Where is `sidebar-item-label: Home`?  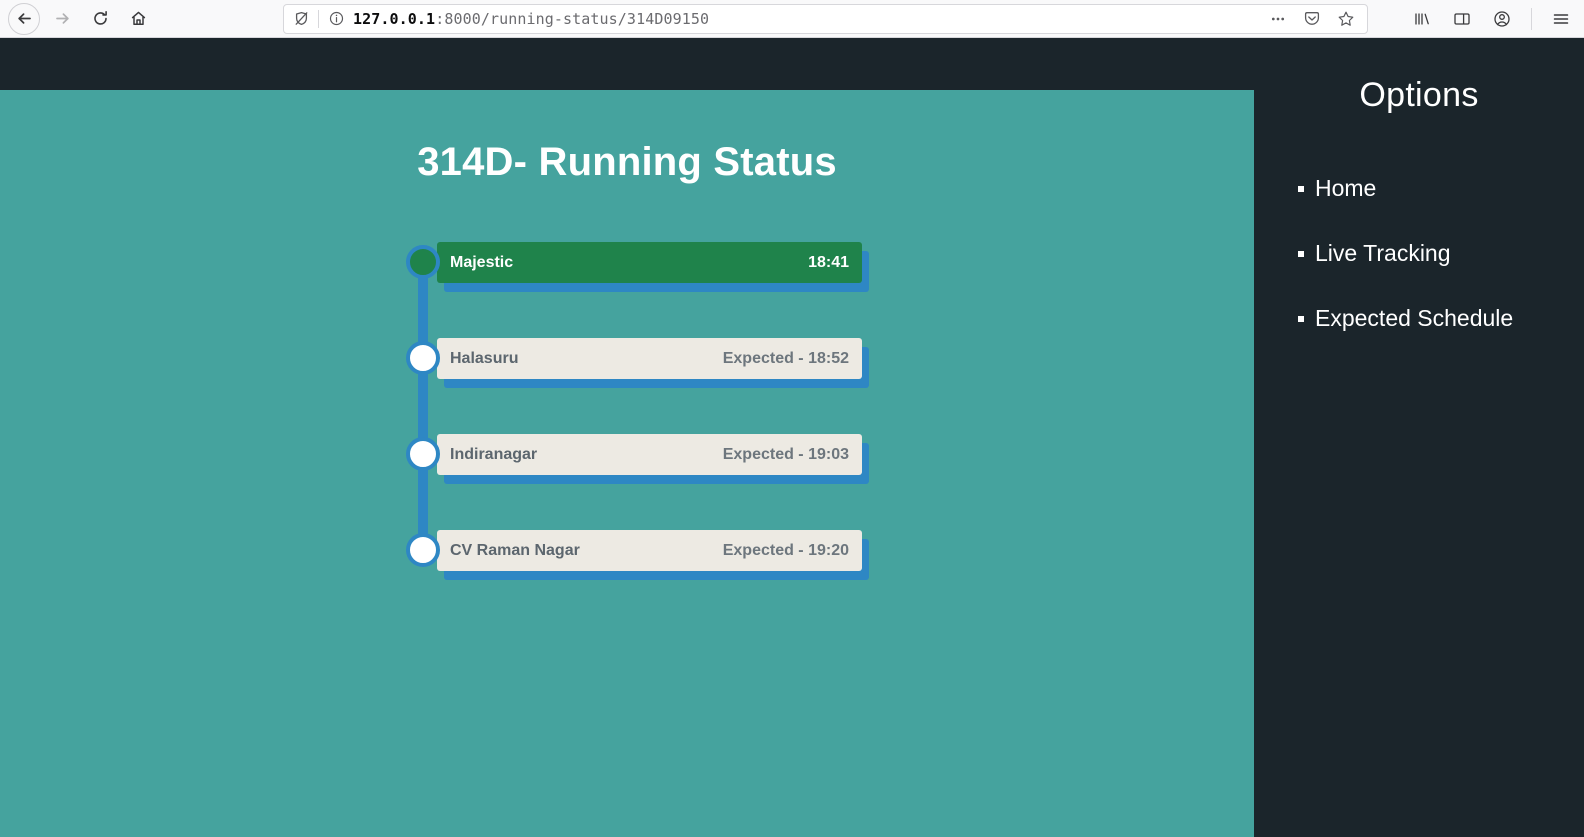
sidebar-item-label: Home is located at coordinates (1346, 188).